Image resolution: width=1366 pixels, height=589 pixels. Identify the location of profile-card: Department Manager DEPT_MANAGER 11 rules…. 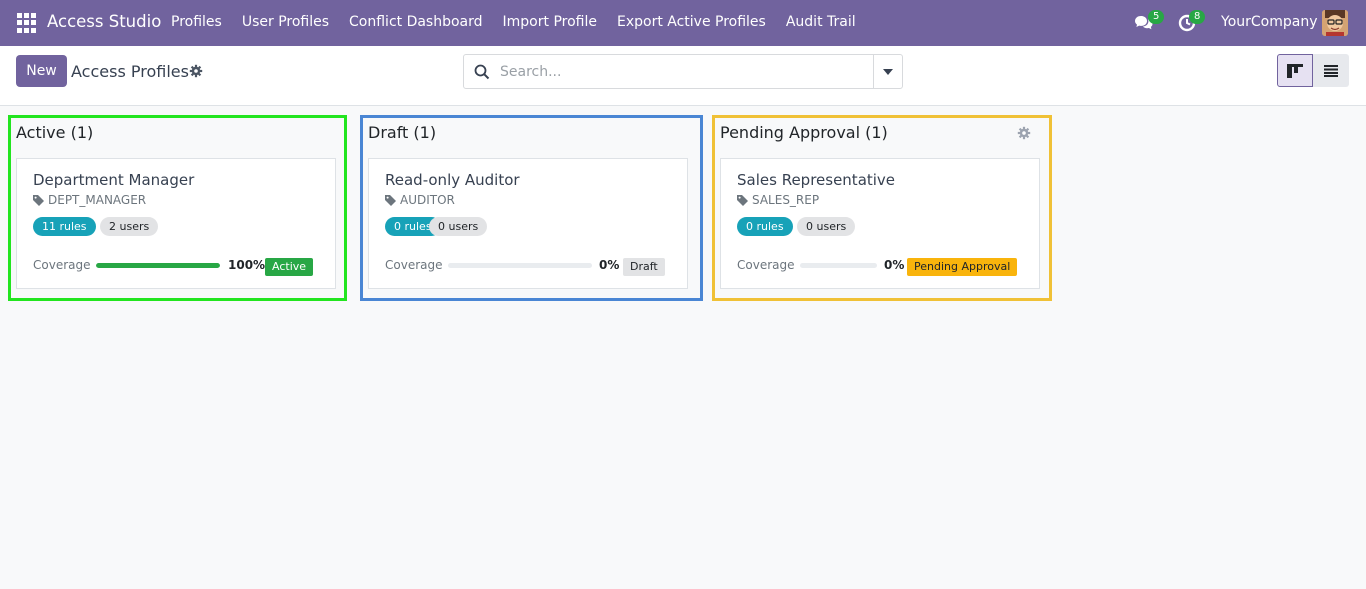
(176, 223).